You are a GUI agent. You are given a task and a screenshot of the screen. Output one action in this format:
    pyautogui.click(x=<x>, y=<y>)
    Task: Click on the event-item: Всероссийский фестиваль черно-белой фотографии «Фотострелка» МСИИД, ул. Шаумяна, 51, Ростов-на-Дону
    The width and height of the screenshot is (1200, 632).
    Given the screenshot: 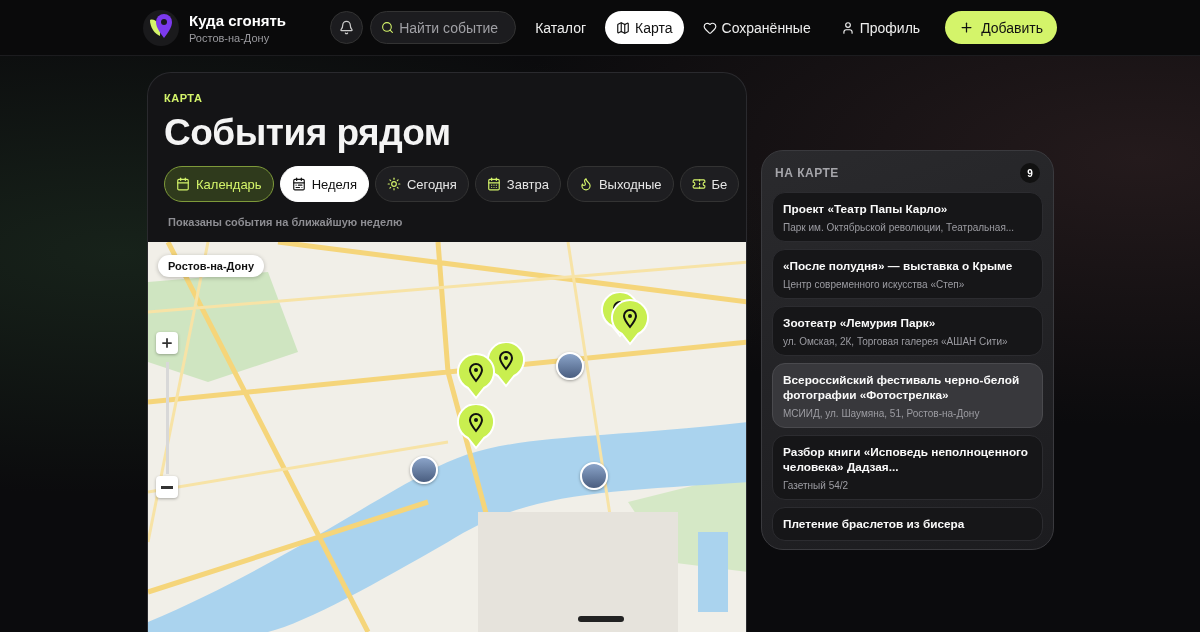 What is the action you would take?
    pyautogui.click(x=907, y=395)
    